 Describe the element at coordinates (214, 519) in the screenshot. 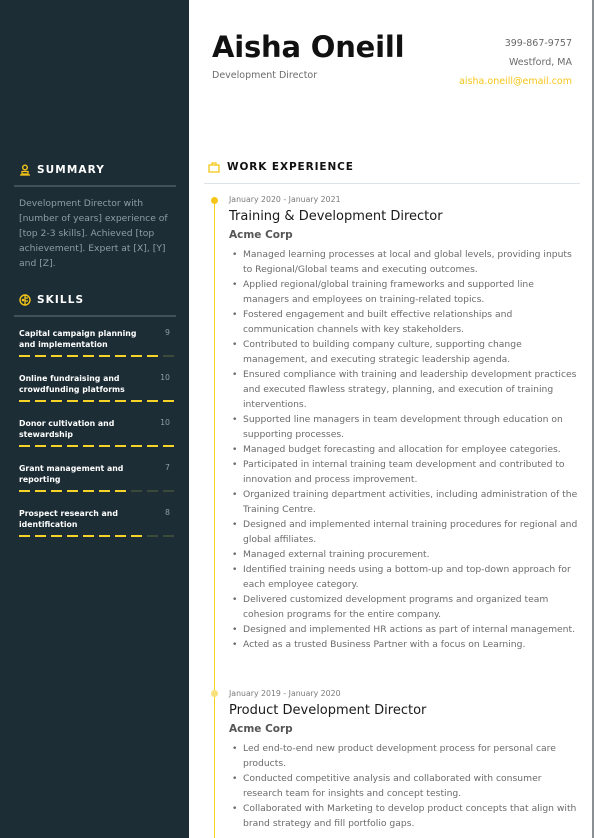

I see `timeline-line` at that location.